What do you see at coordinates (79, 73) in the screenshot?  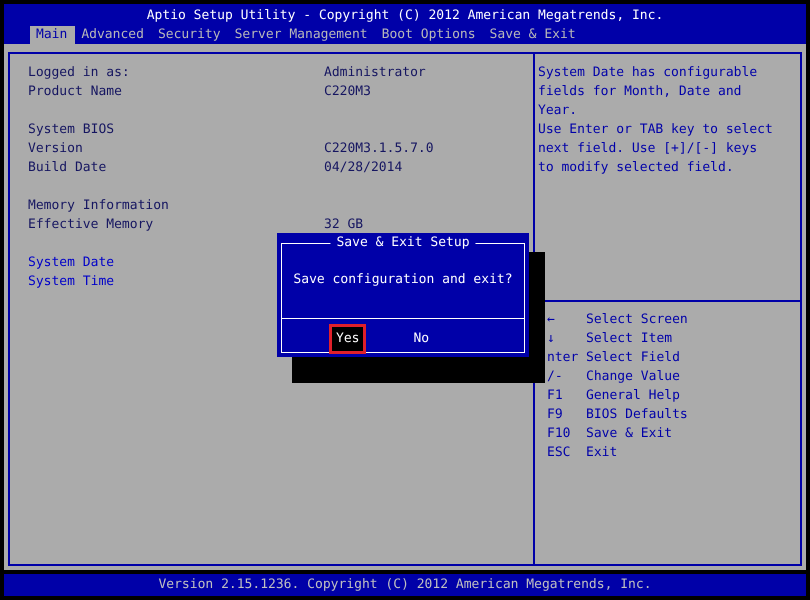 I see `setting-label: Logged in as:` at bounding box center [79, 73].